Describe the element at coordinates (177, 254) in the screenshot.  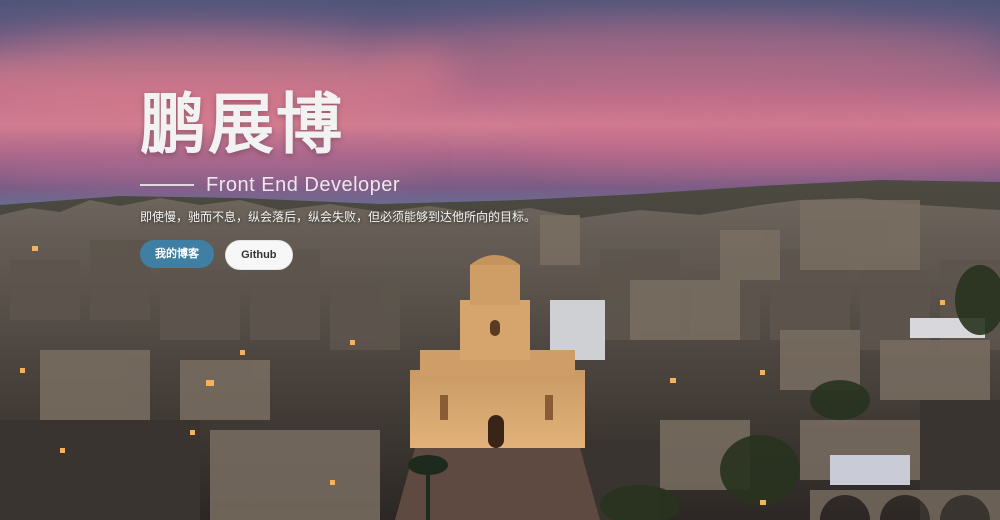
I see `blog-button: 我的博客` at that location.